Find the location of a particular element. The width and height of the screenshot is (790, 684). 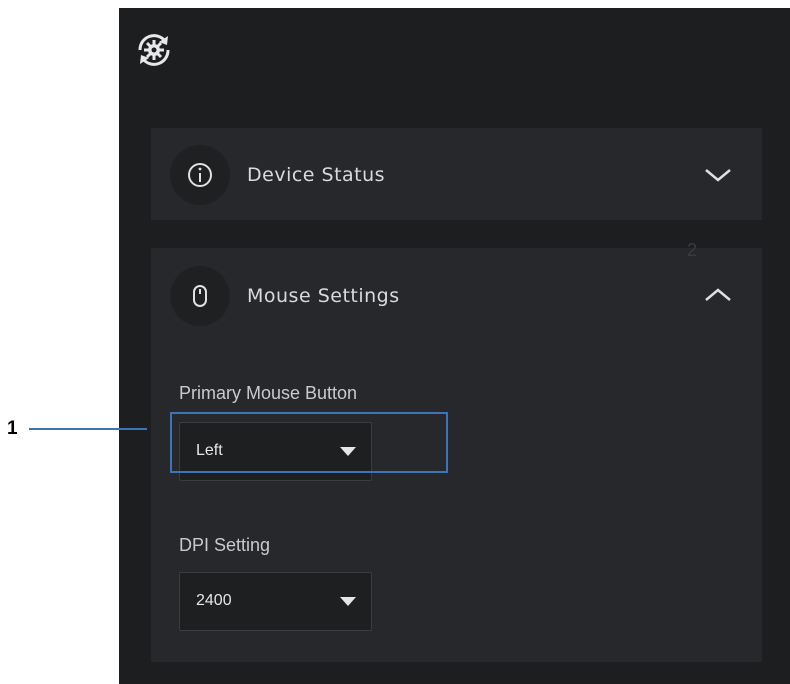

primary-mouse-button-label: Primary Mouse Button is located at coordinates (268, 393).